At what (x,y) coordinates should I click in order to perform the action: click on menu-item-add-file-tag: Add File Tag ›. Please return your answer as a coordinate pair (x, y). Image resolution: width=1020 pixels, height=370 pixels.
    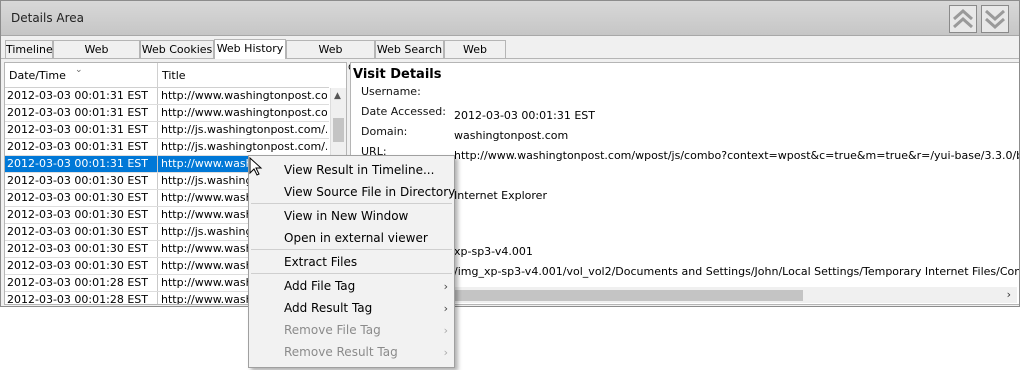
    Looking at the image, I should click on (351, 286).